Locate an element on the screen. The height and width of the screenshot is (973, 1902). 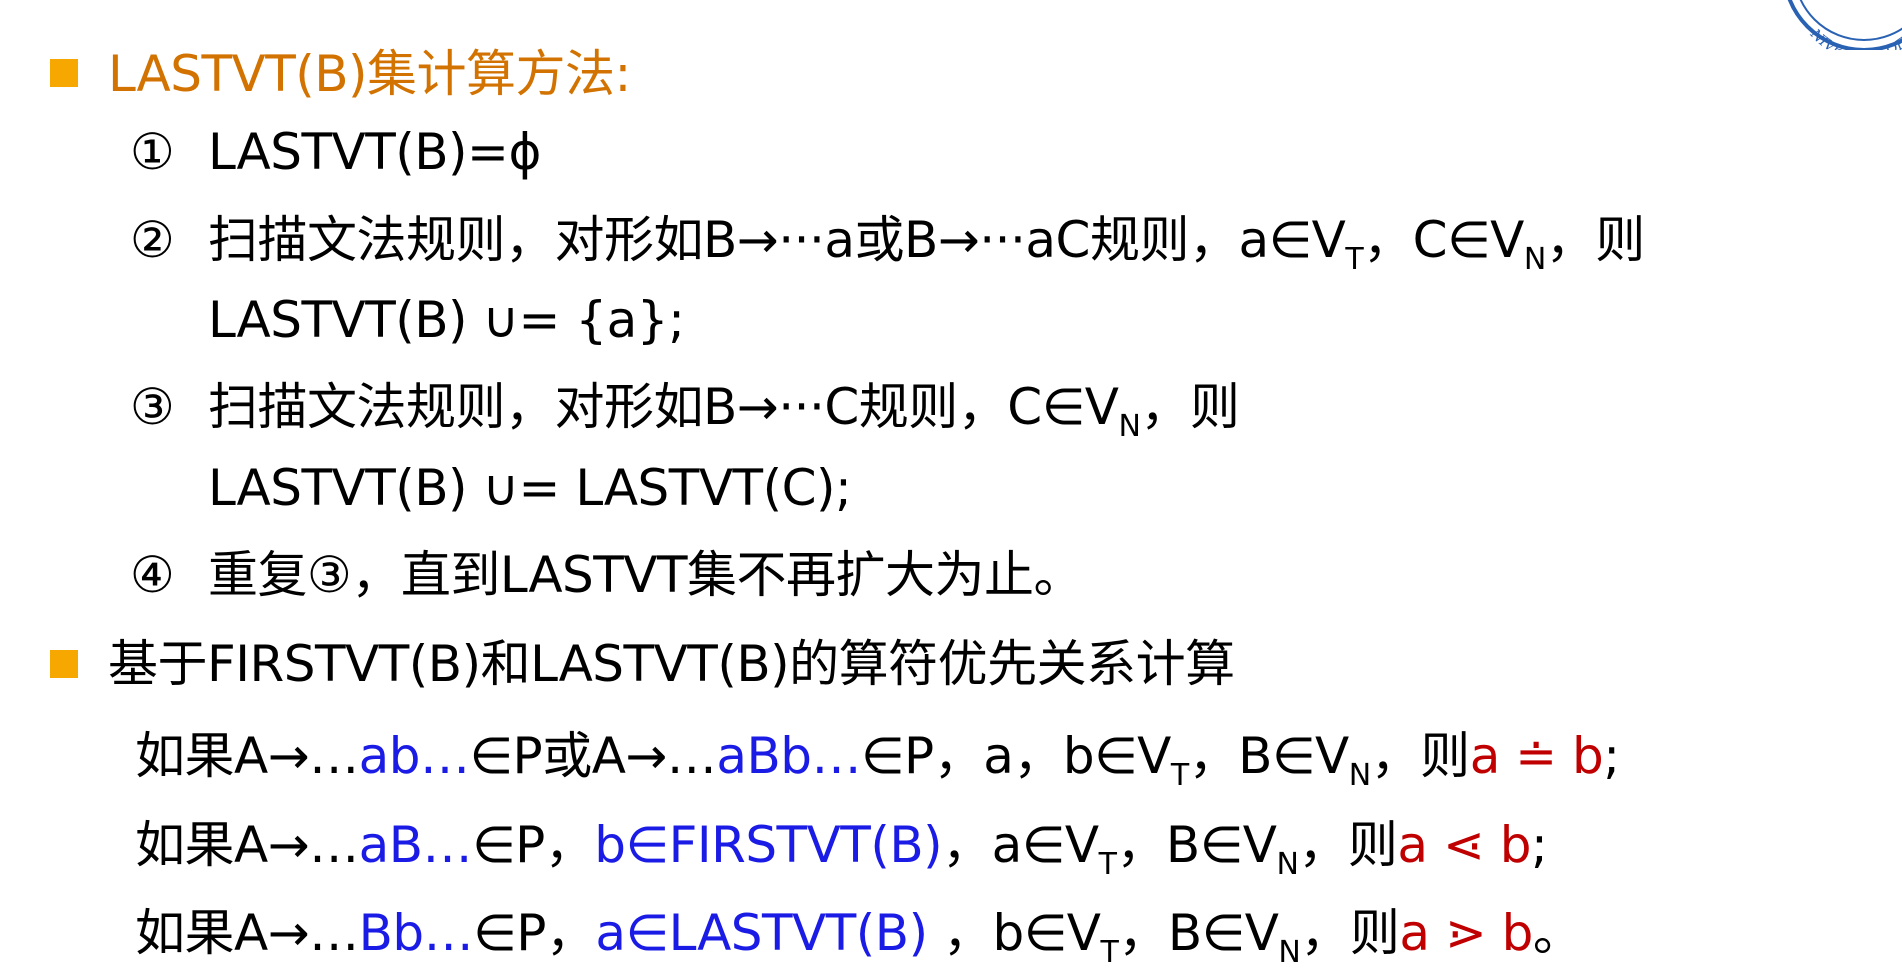
rule3-sub-n: N is located at coordinates (1289, 952).